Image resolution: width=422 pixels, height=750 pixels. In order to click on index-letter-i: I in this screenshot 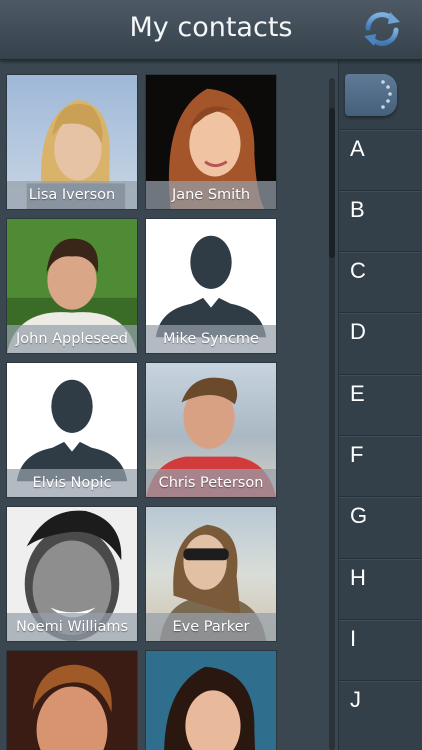, I will do `click(380, 649)`.